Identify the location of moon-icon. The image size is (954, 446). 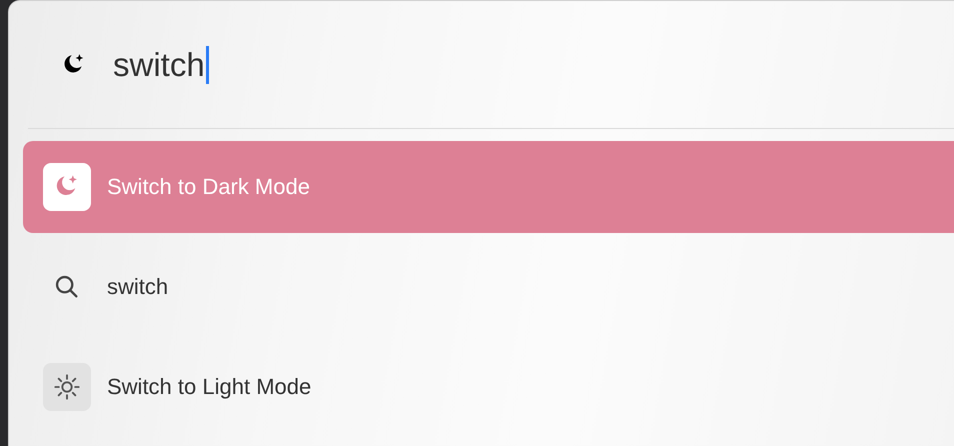
(67, 187).